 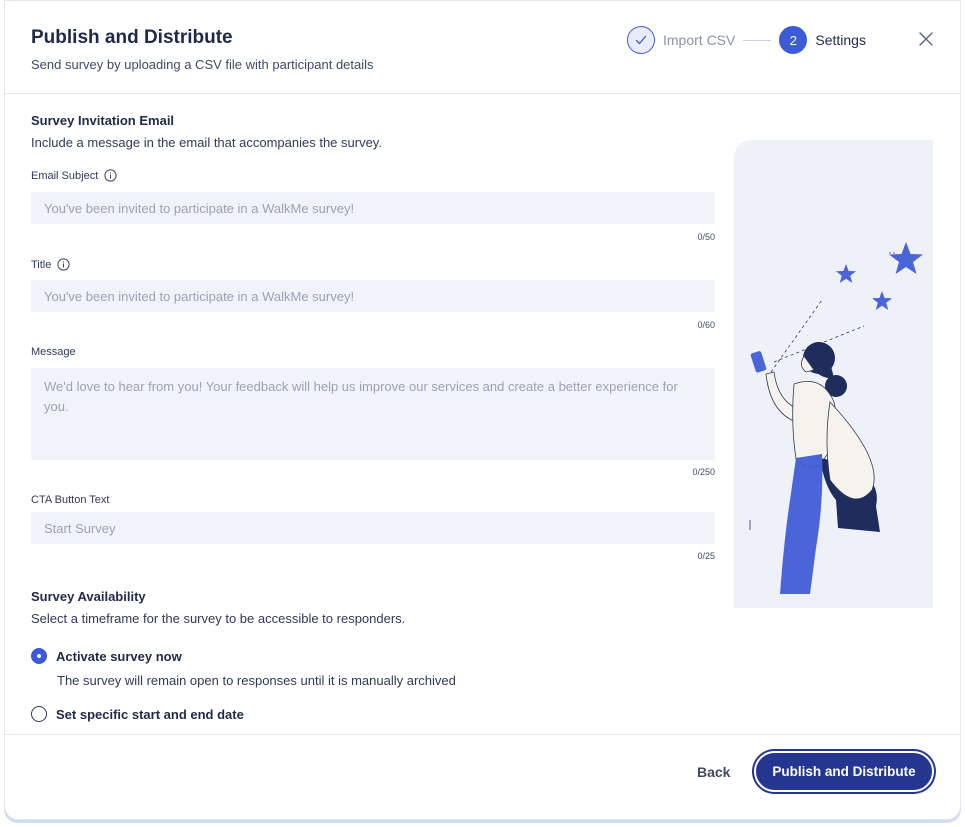 I want to click on message-counter: 0/250, so click(x=703, y=472).